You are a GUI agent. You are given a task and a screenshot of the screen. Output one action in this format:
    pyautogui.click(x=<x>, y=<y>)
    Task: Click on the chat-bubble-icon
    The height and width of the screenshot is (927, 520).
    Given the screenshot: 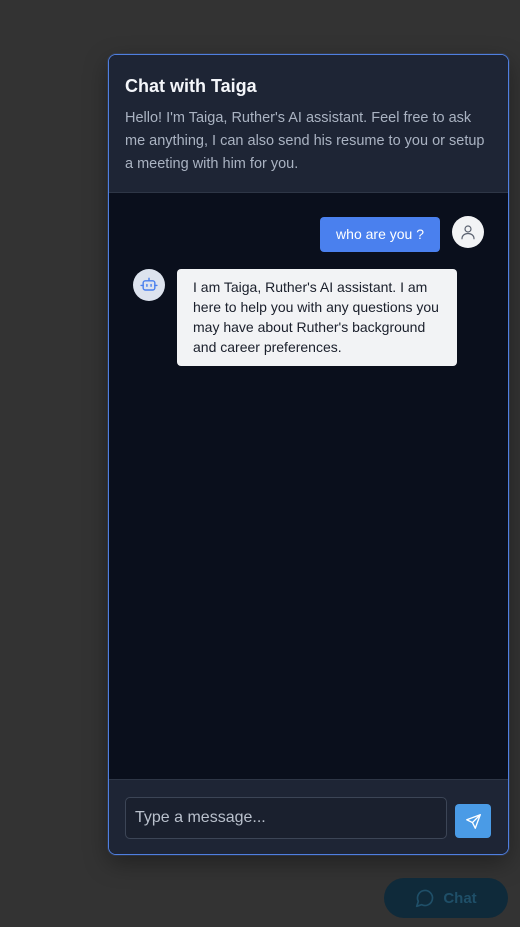 What is the action you would take?
    pyautogui.click(x=425, y=898)
    